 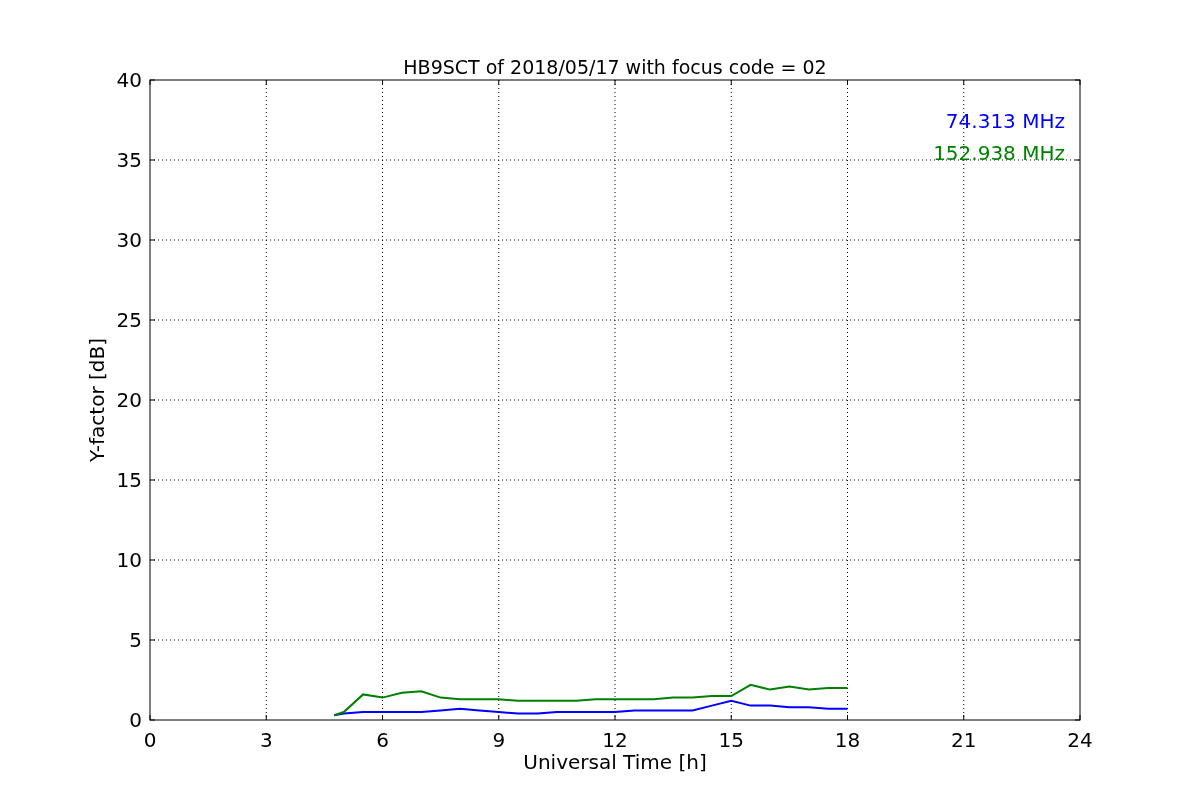 I want to click on tick-label: 24, so click(x=1080, y=740).